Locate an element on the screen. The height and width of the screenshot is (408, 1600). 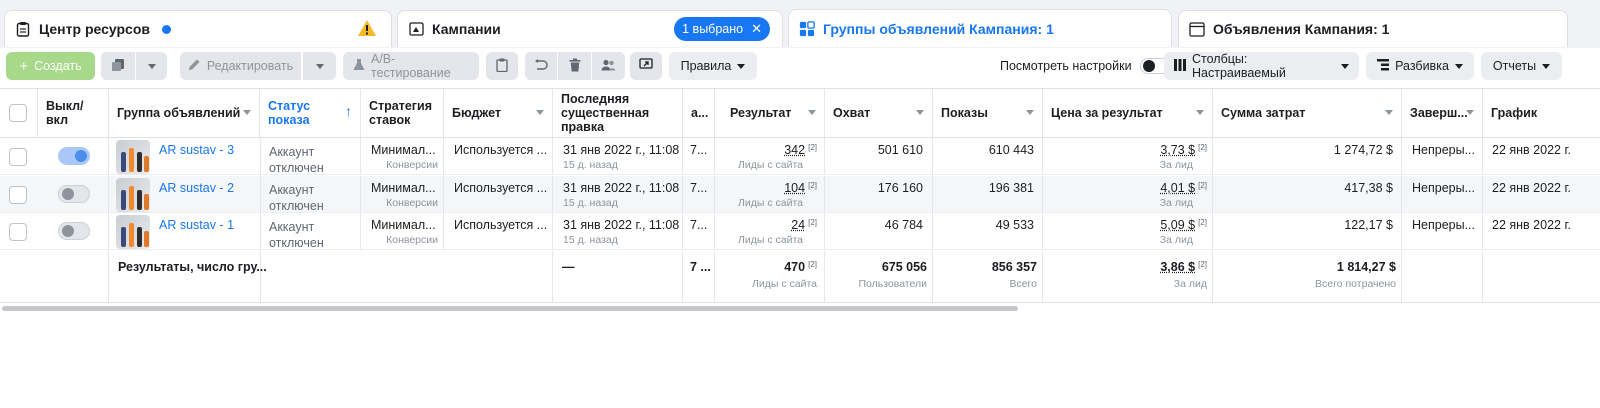
selected-count-pill: 1 выбрано ✕ is located at coordinates (722, 29).